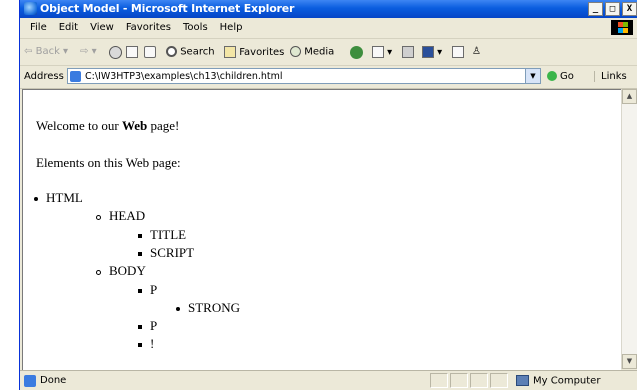 The height and width of the screenshot is (390, 637). I want to click on address-label: Address, so click(44, 76).